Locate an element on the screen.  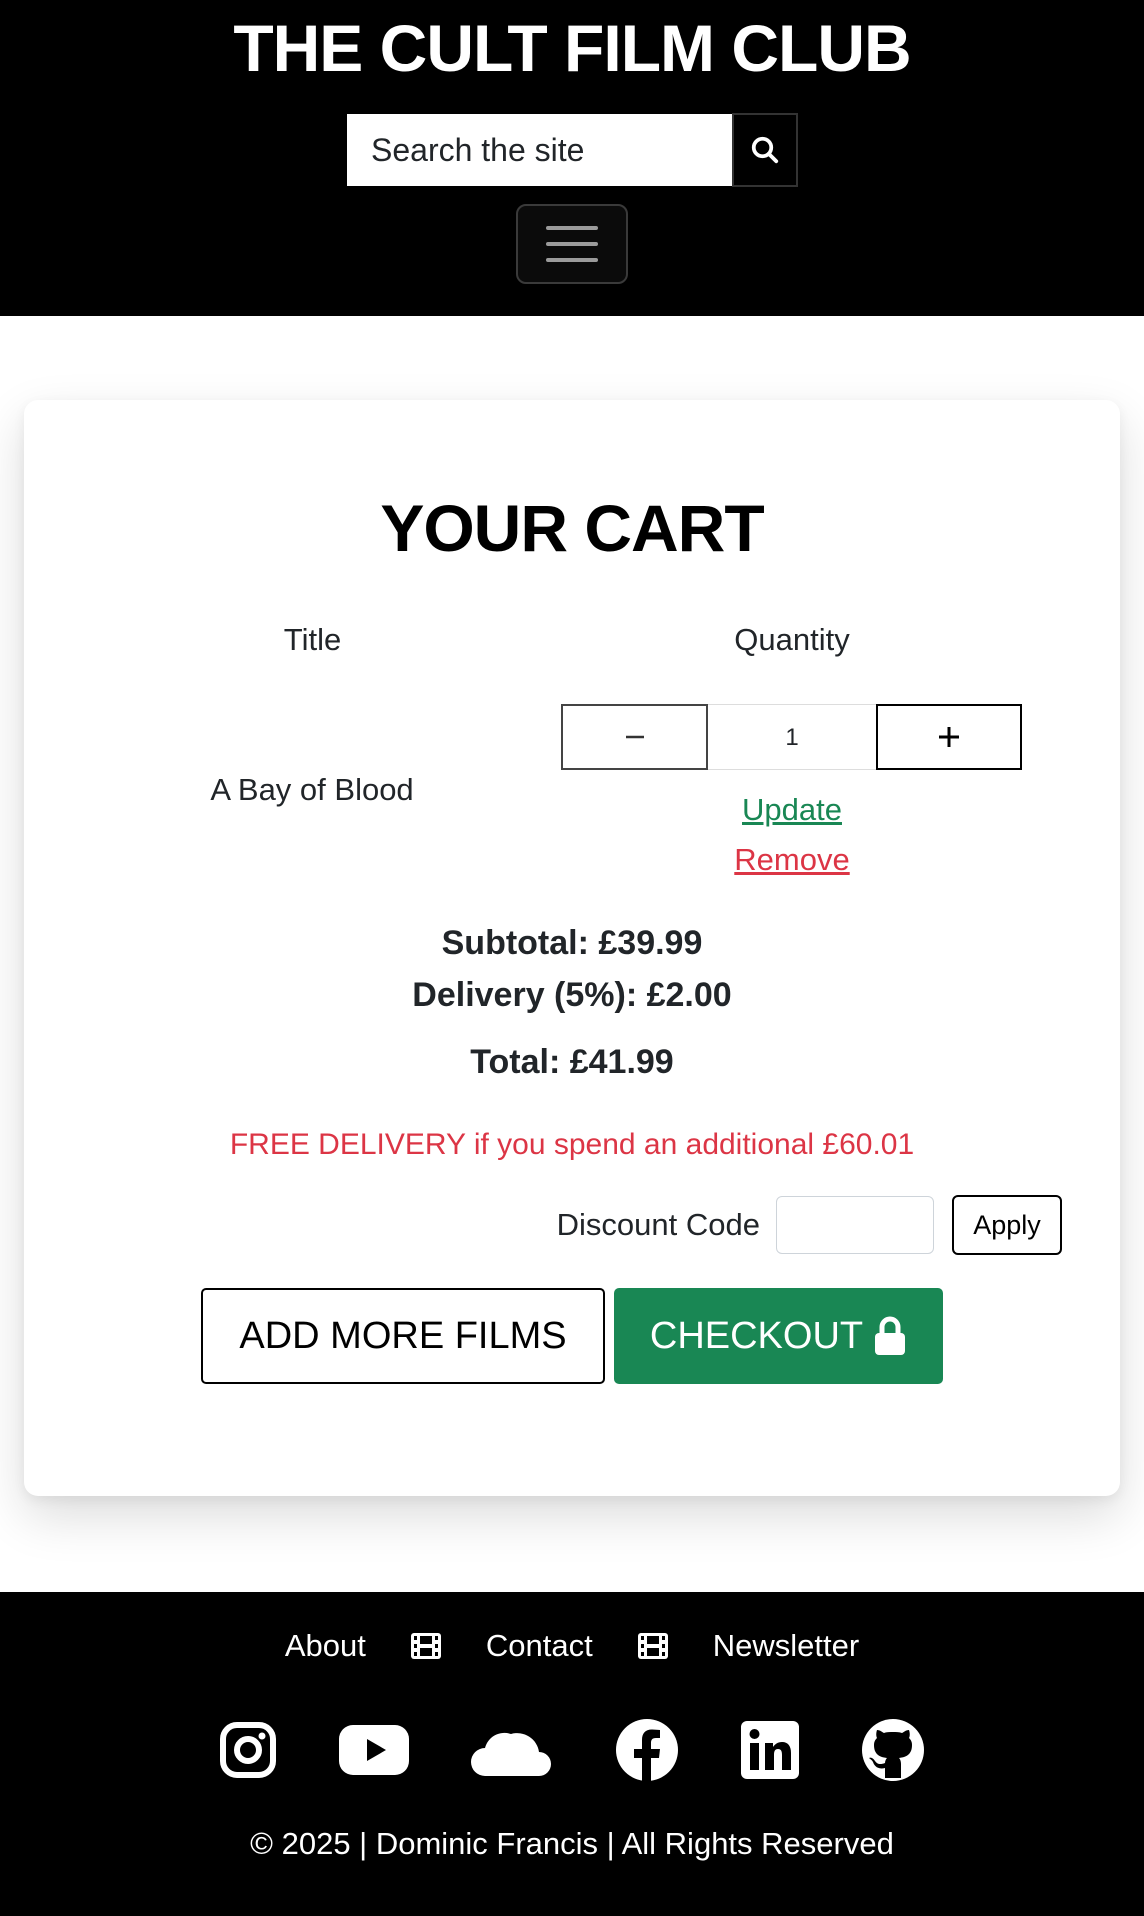
social-links is located at coordinates (572, 1752).